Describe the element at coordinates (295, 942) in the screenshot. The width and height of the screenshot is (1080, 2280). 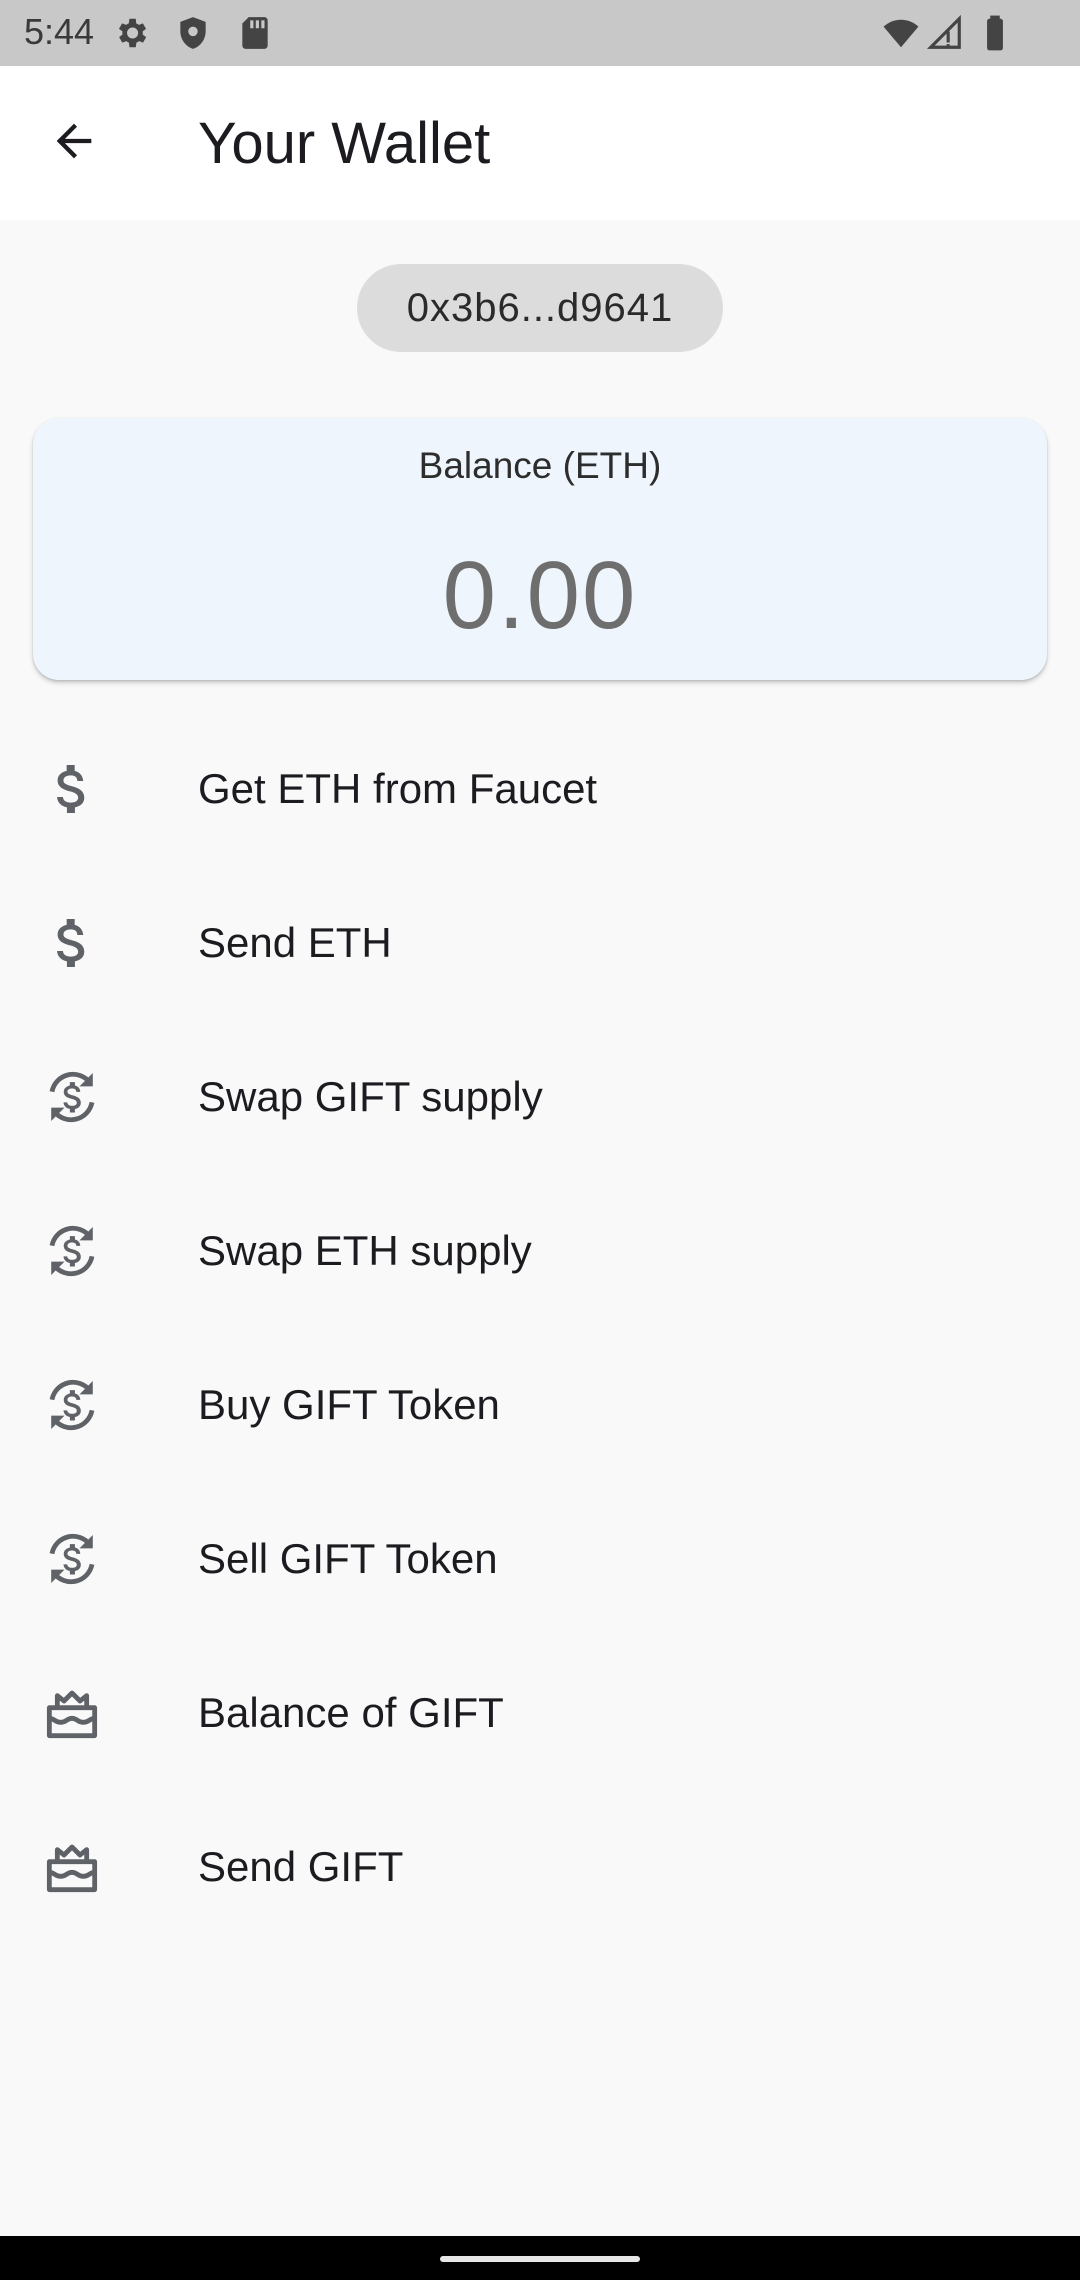
I see `menu-item-label: Send ETH` at that location.